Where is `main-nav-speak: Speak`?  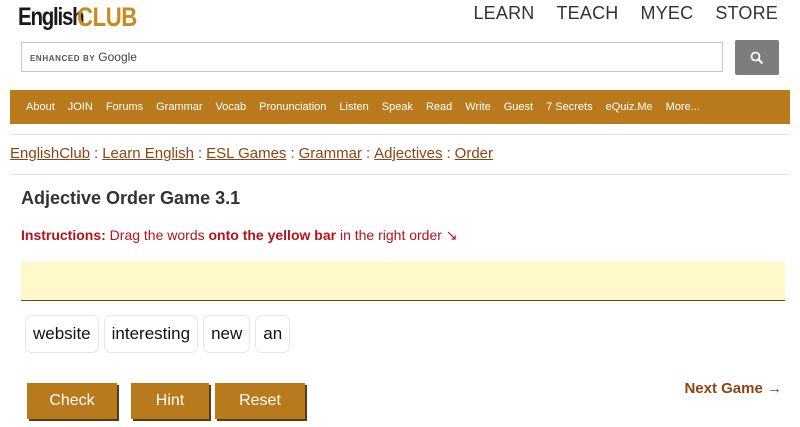
main-nav-speak: Speak is located at coordinates (397, 107).